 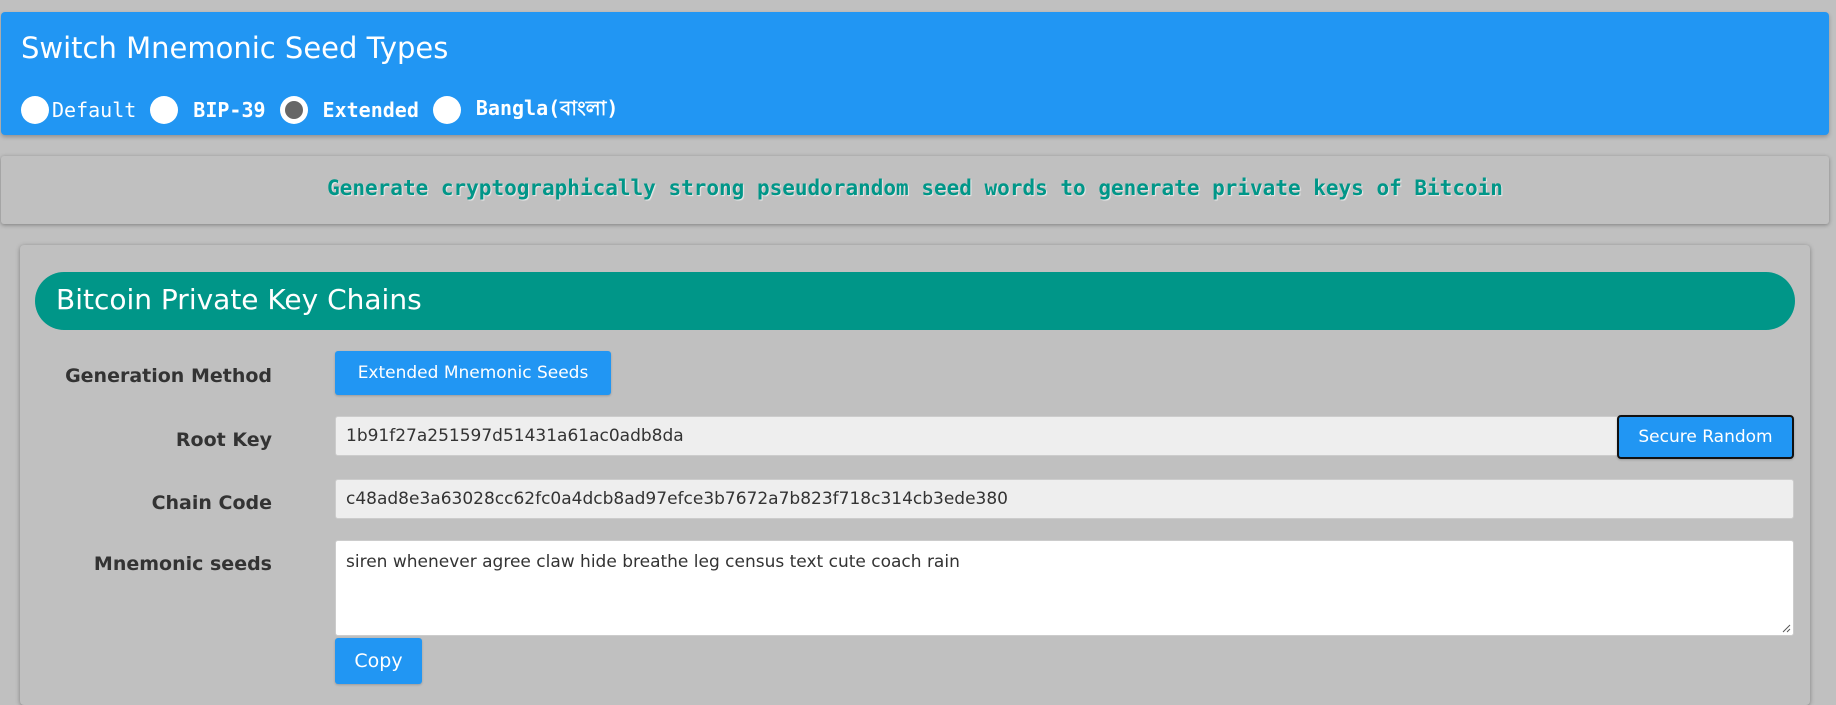 I want to click on generation-method-label: Generation Method, so click(x=168, y=376).